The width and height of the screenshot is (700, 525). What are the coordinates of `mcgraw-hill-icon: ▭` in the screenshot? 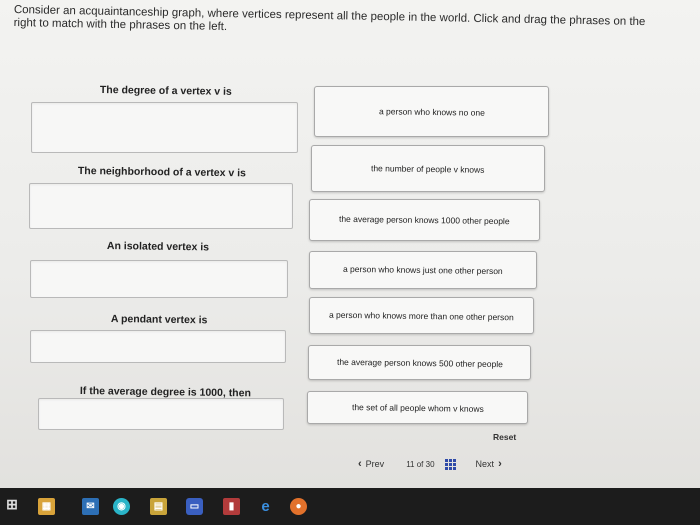 It's located at (194, 506).